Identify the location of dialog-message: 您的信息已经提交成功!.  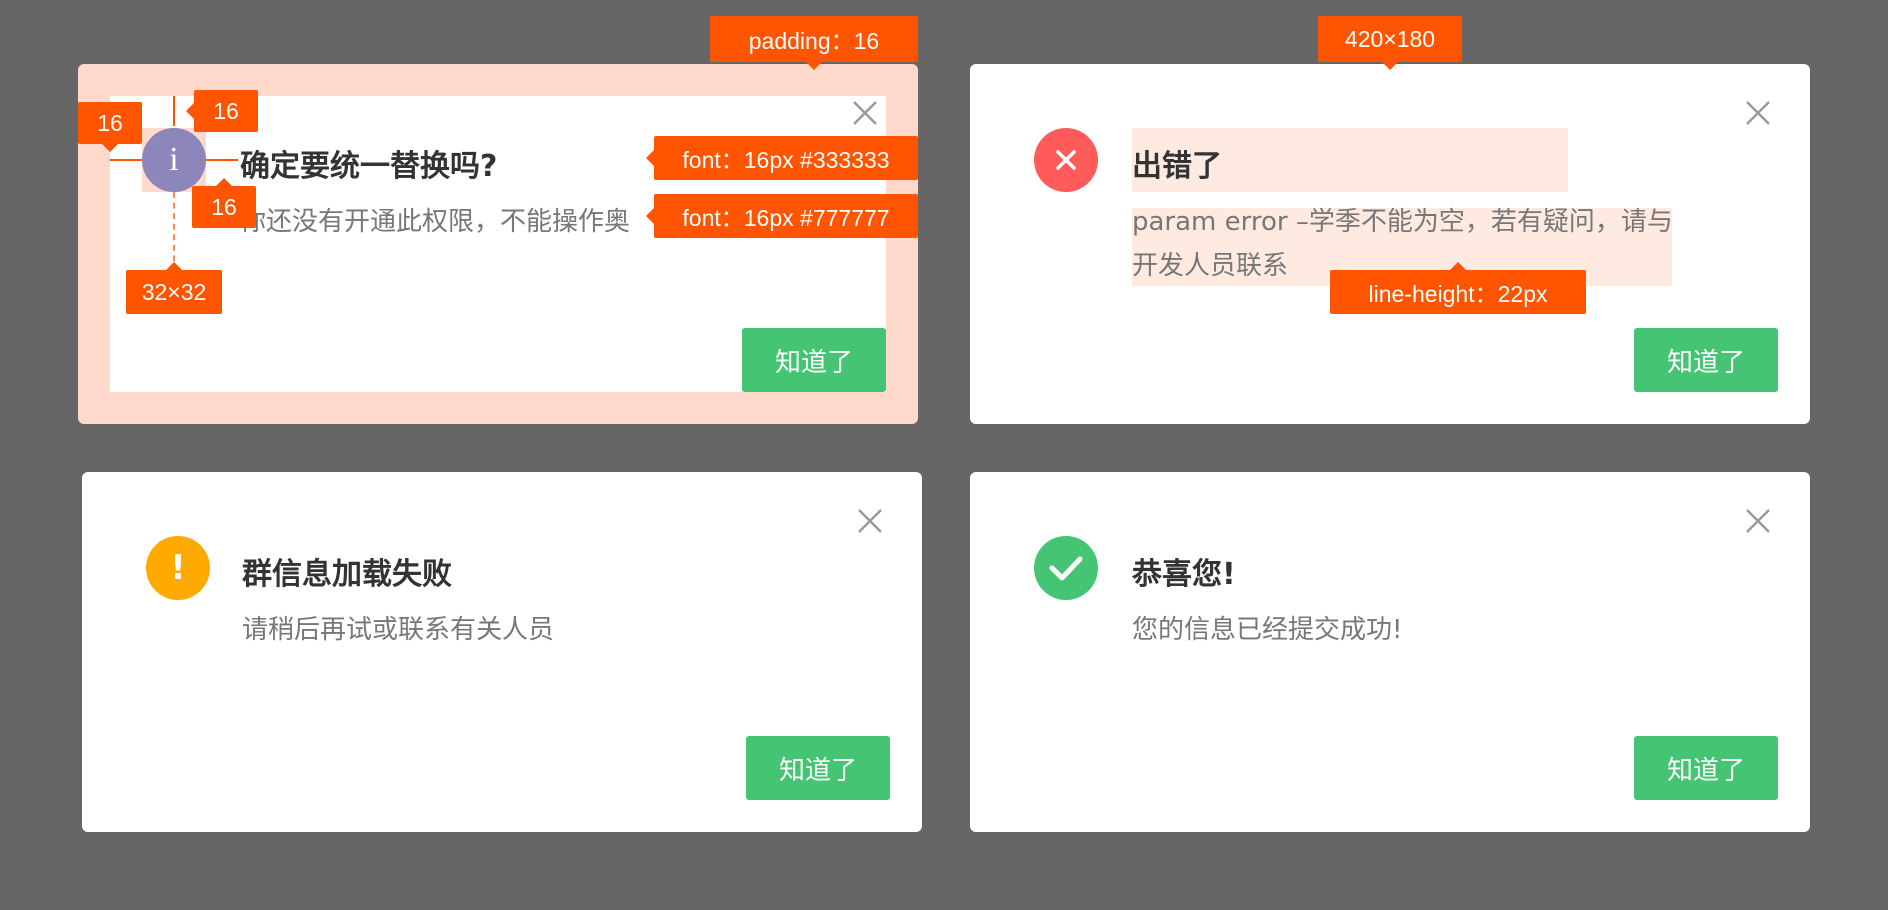
(1267, 630).